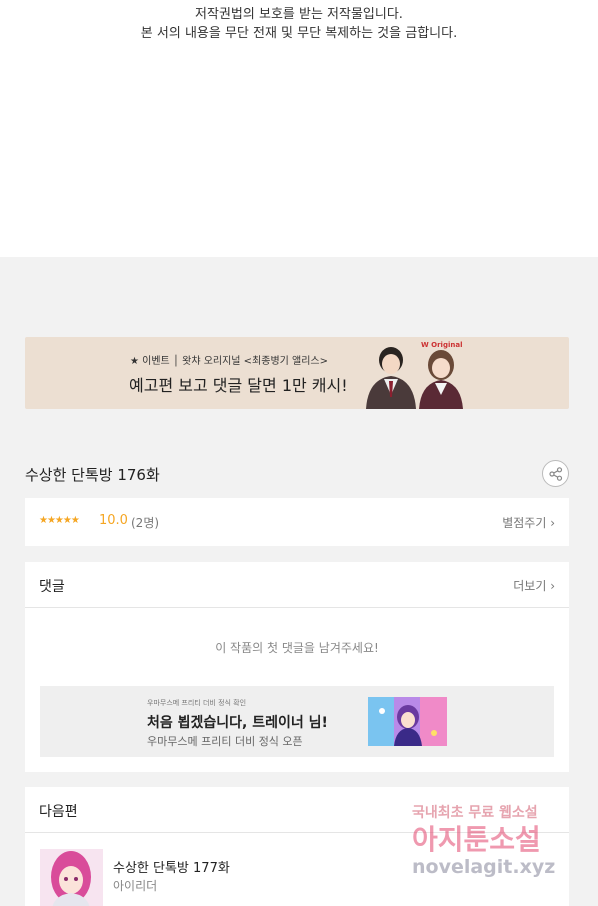 The width and height of the screenshot is (598, 906). I want to click on copyright-line-1: 저작권법의 보호를 받는 저작물입니다., so click(299, 14).